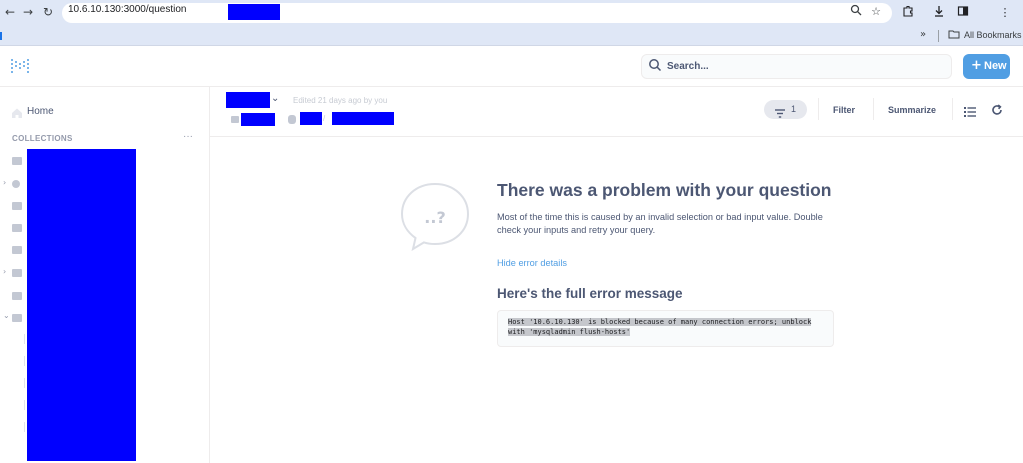  I want to click on side-panel-icon, so click(963, 13).